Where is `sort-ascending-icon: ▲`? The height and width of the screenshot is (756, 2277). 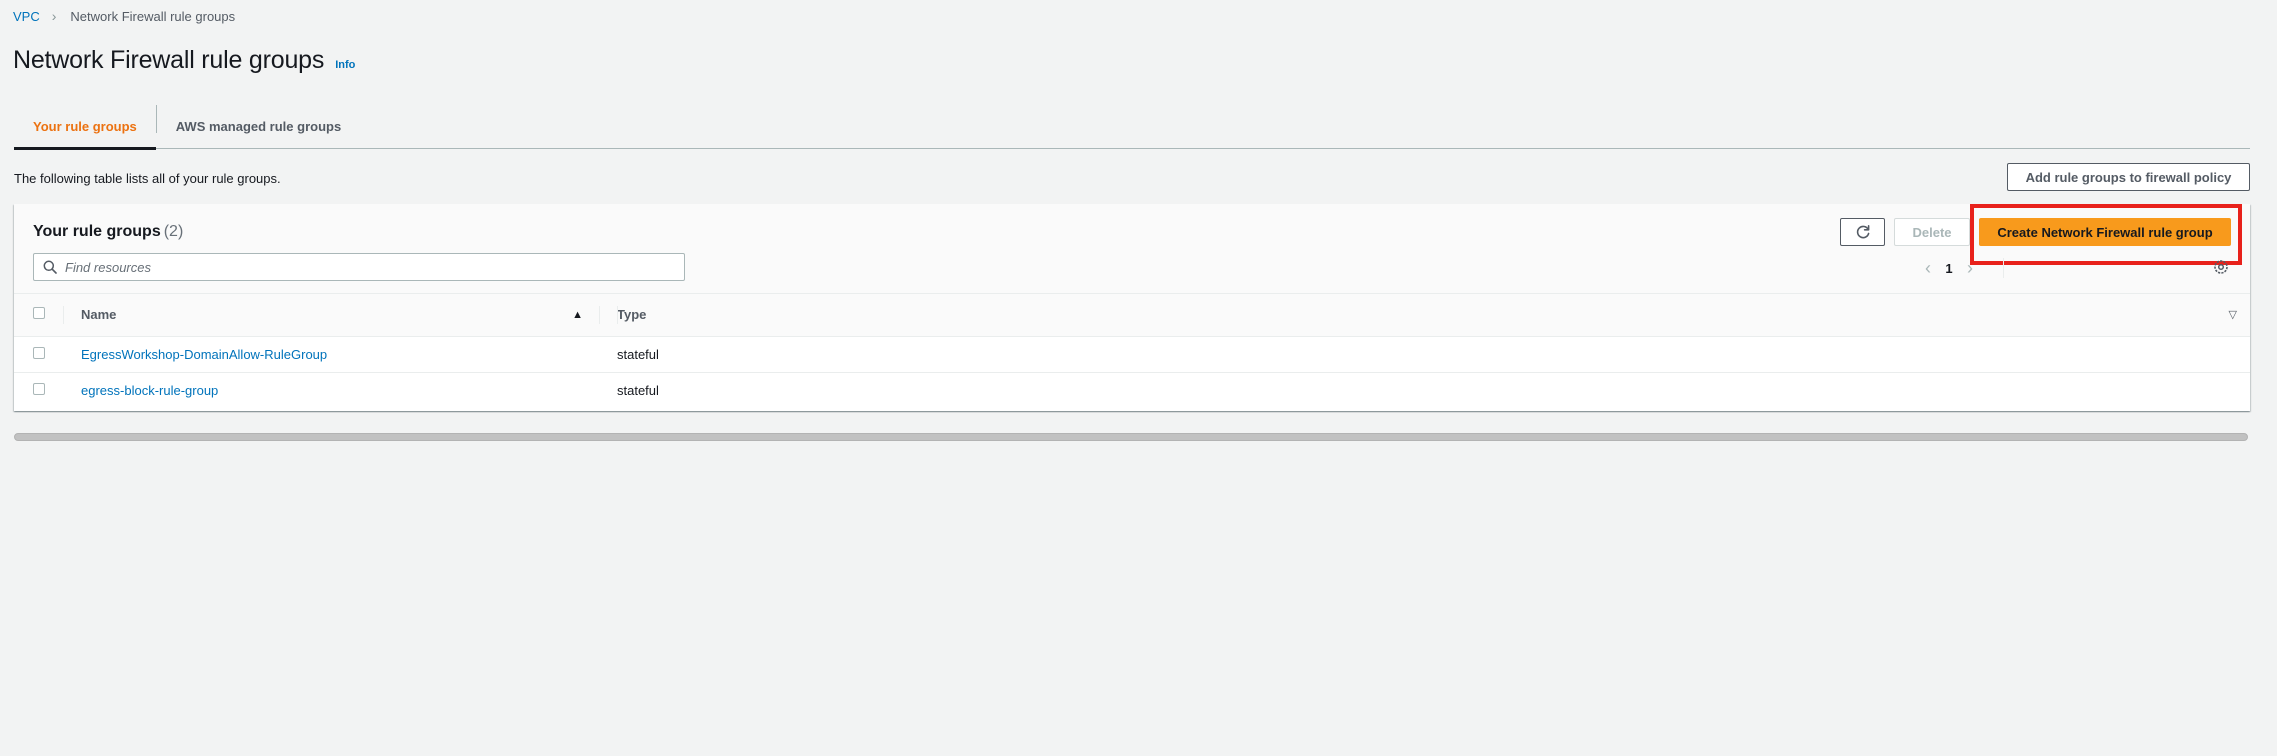 sort-ascending-icon: ▲ is located at coordinates (577, 315).